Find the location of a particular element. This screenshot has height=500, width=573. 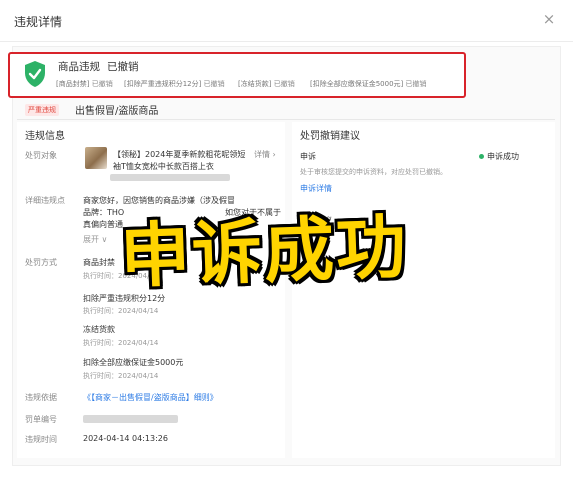

violation-info-title: 违规信息 is located at coordinates (45, 136).